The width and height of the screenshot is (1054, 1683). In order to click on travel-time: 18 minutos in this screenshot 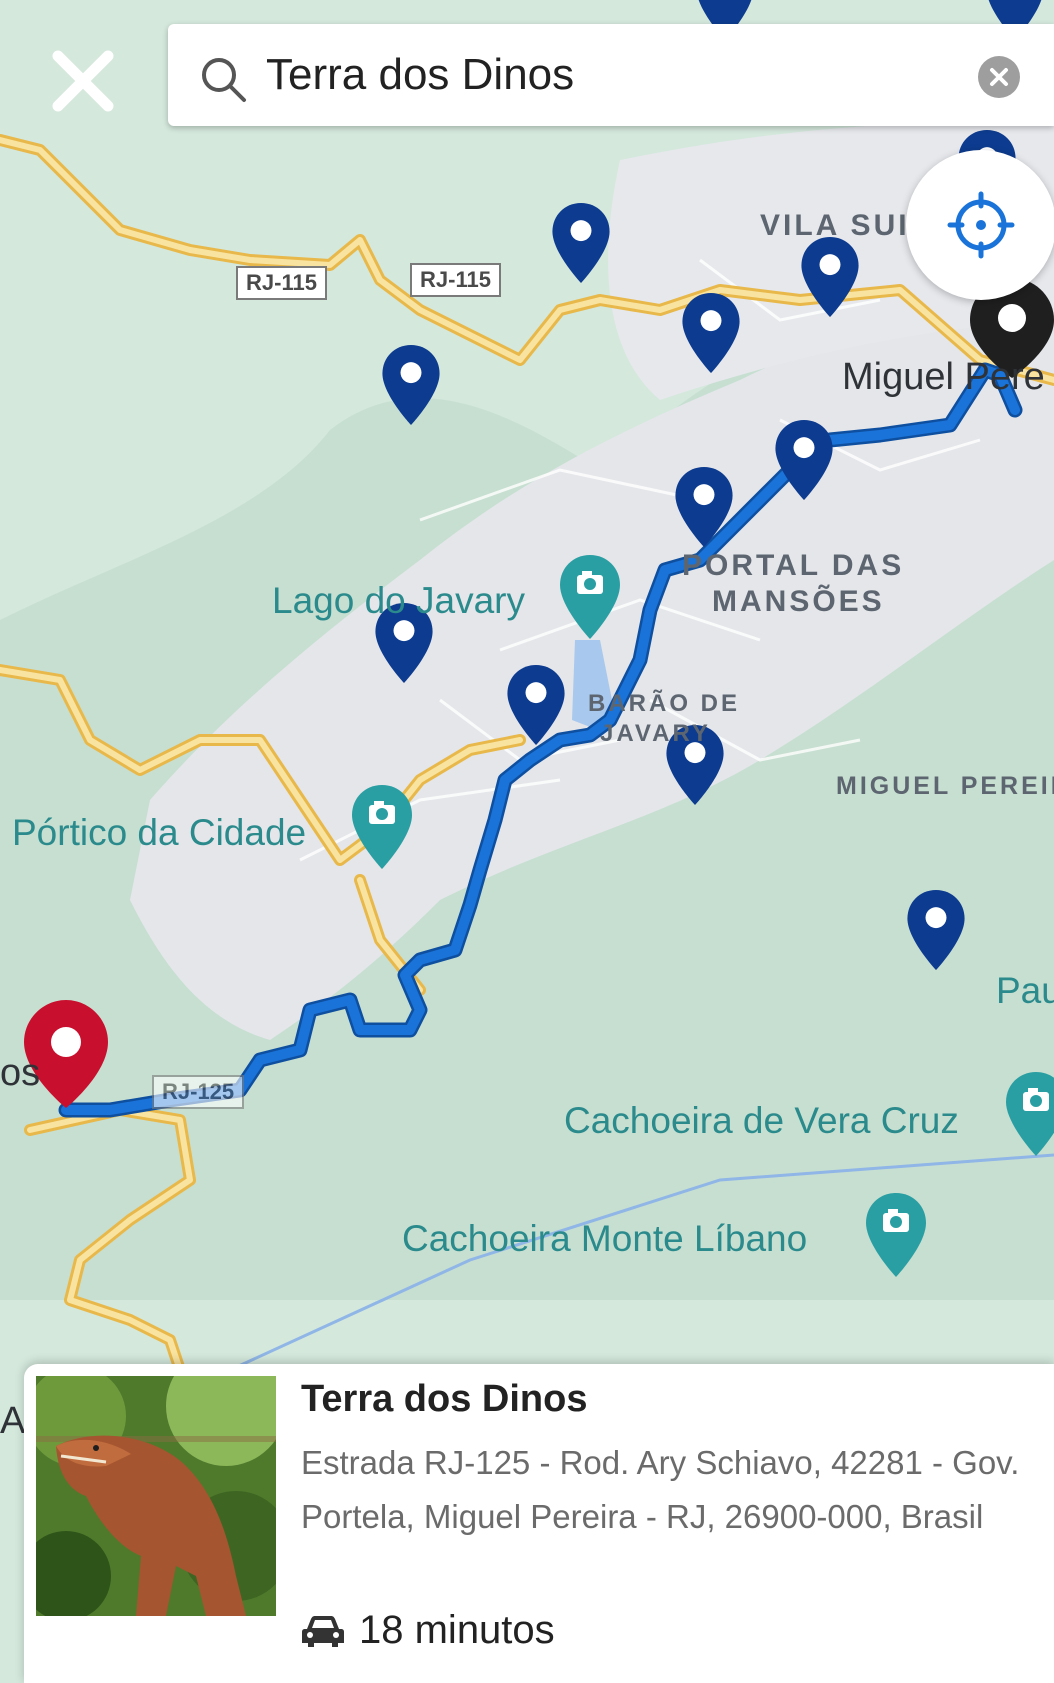, I will do `click(428, 1630)`.